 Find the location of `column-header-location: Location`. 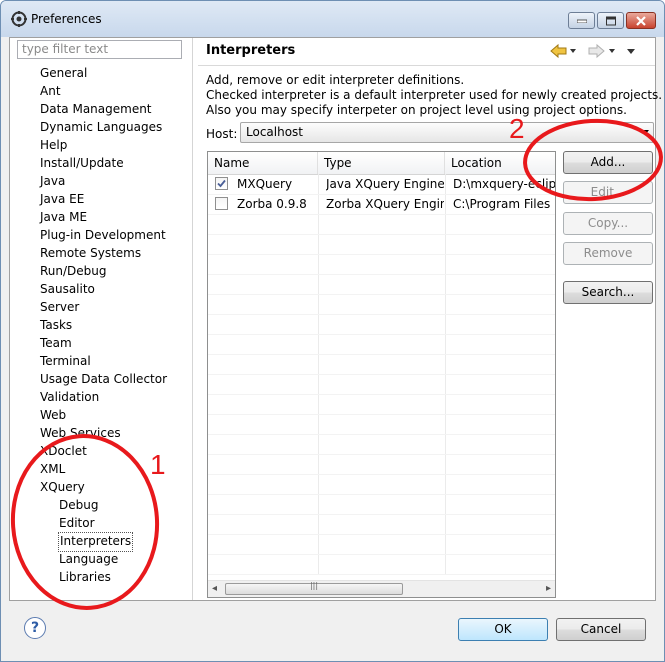

column-header-location: Location is located at coordinates (500, 163).